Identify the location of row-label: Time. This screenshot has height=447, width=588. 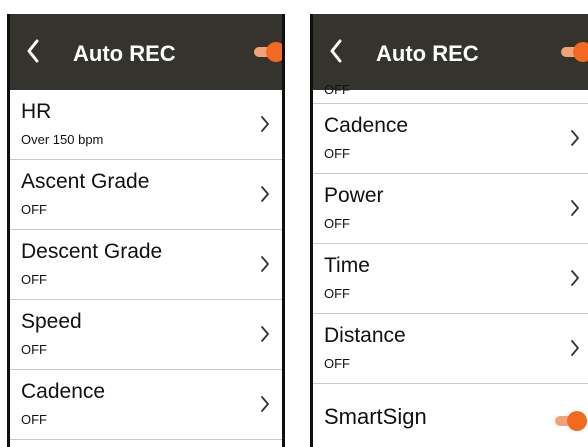
(347, 265).